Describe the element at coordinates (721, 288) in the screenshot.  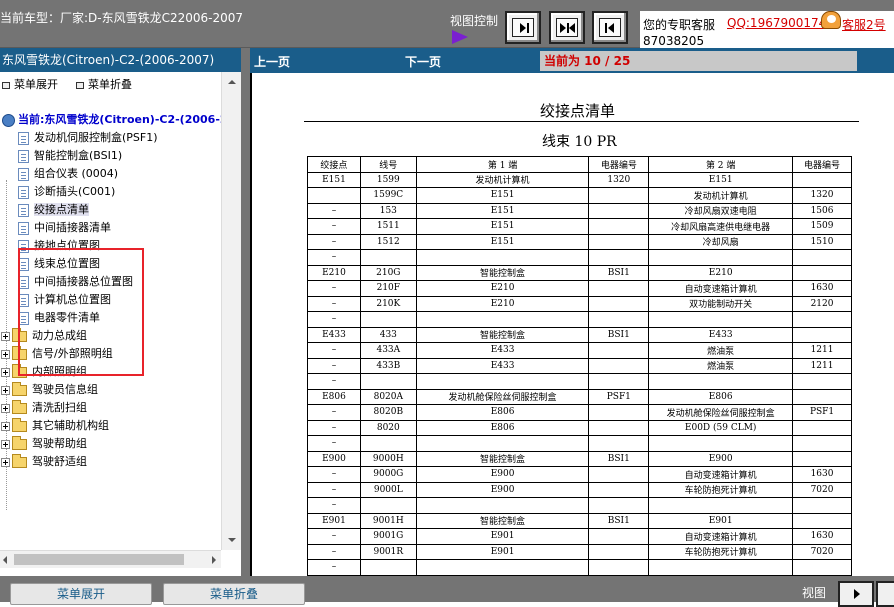
I see `table-cell: 自动变速箱计算机` at that location.